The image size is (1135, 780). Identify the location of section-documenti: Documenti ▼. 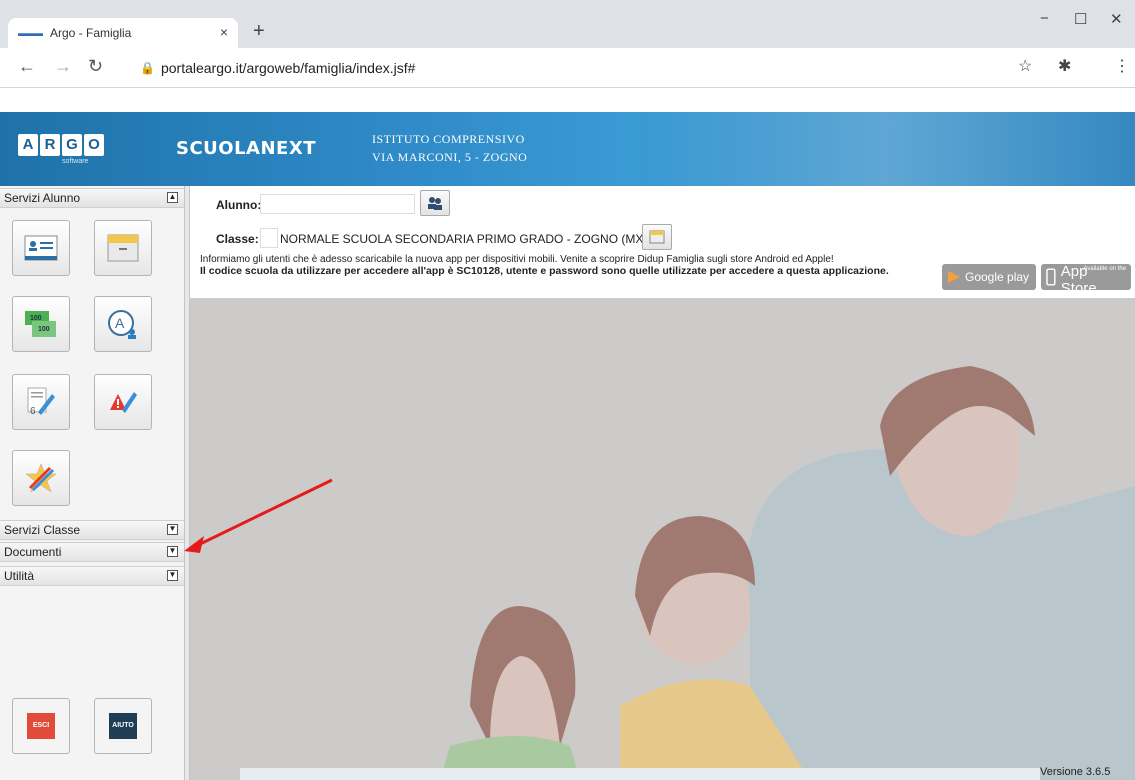
(93, 552).